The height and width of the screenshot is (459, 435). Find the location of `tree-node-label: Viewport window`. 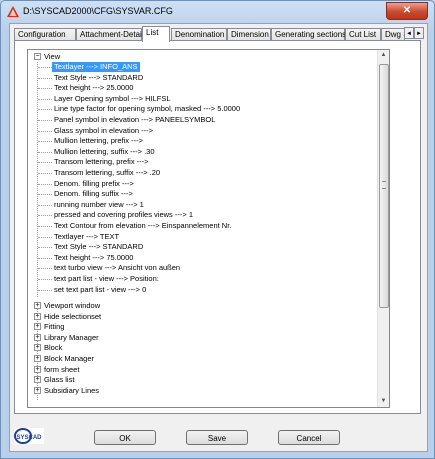

tree-node-label: Viewport window is located at coordinates (72, 306).